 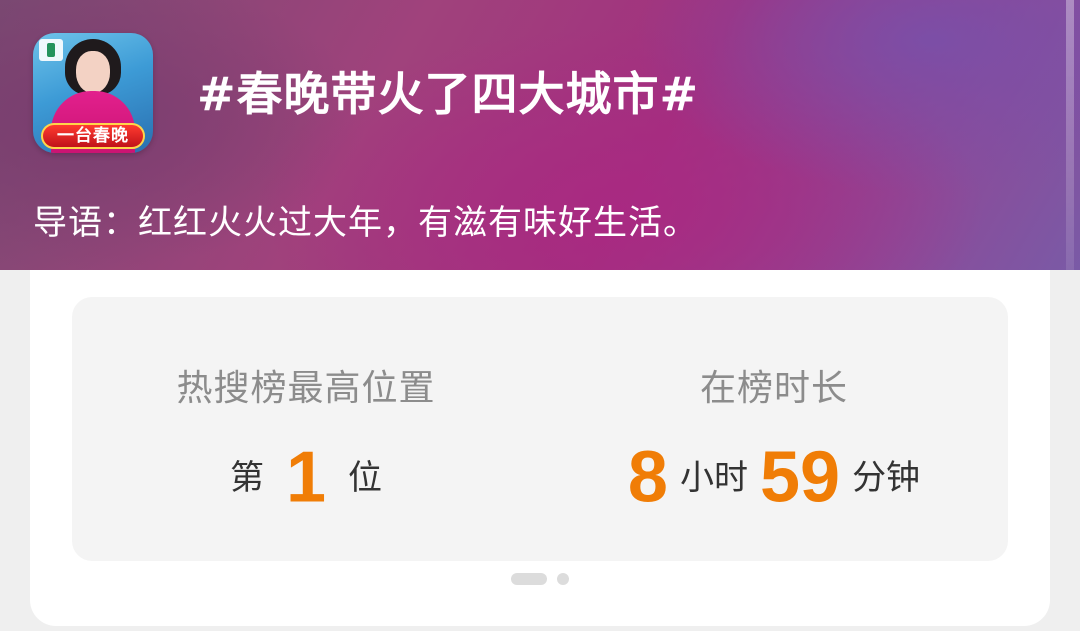 What do you see at coordinates (800, 477) in the screenshot?
I see `stat-duration-minutes: 59` at bounding box center [800, 477].